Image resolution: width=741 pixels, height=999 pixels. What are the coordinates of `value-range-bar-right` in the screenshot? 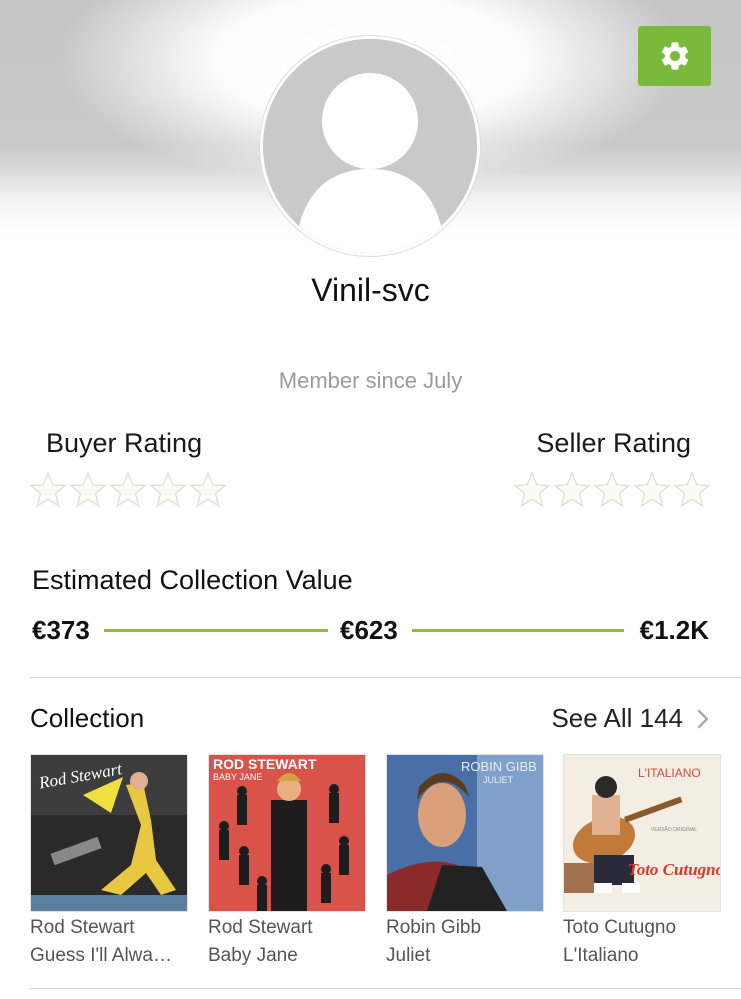 It's located at (518, 630).